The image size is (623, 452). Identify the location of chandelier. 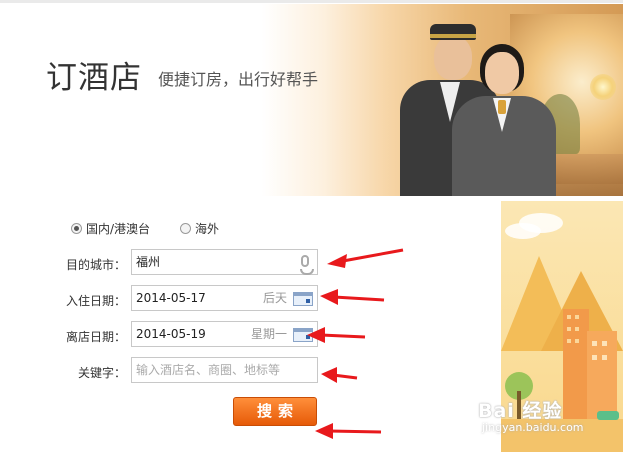
(603, 87).